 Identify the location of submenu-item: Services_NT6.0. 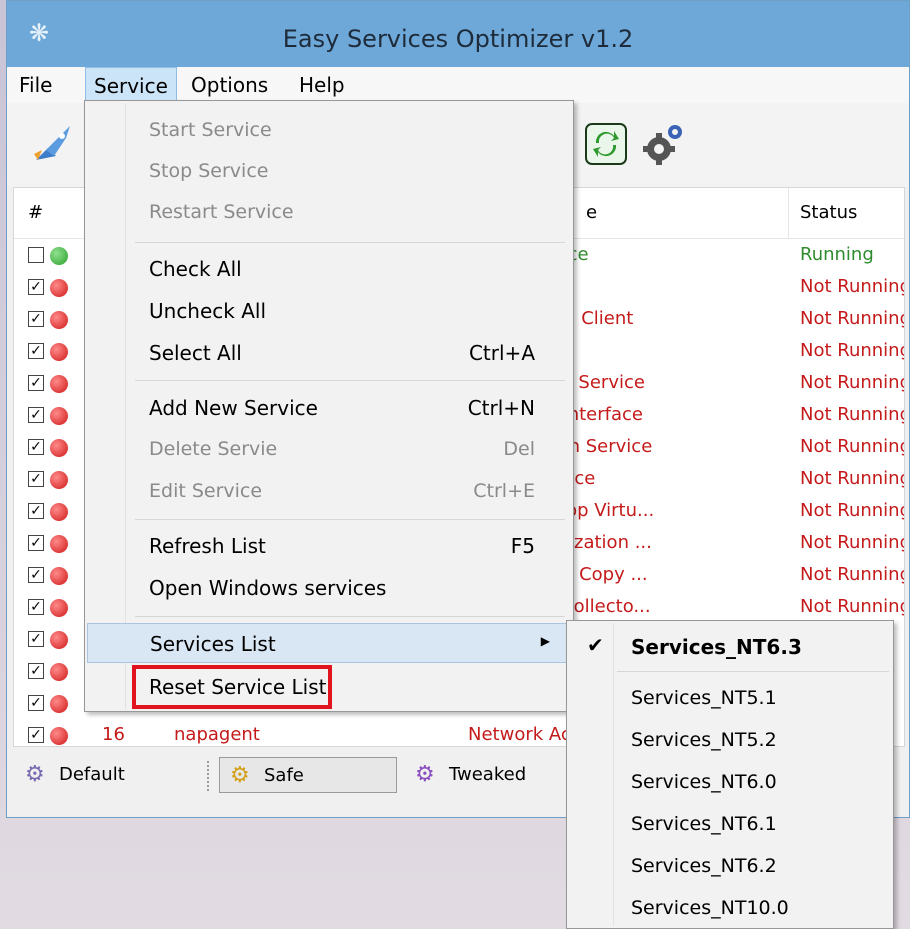
(730, 782).